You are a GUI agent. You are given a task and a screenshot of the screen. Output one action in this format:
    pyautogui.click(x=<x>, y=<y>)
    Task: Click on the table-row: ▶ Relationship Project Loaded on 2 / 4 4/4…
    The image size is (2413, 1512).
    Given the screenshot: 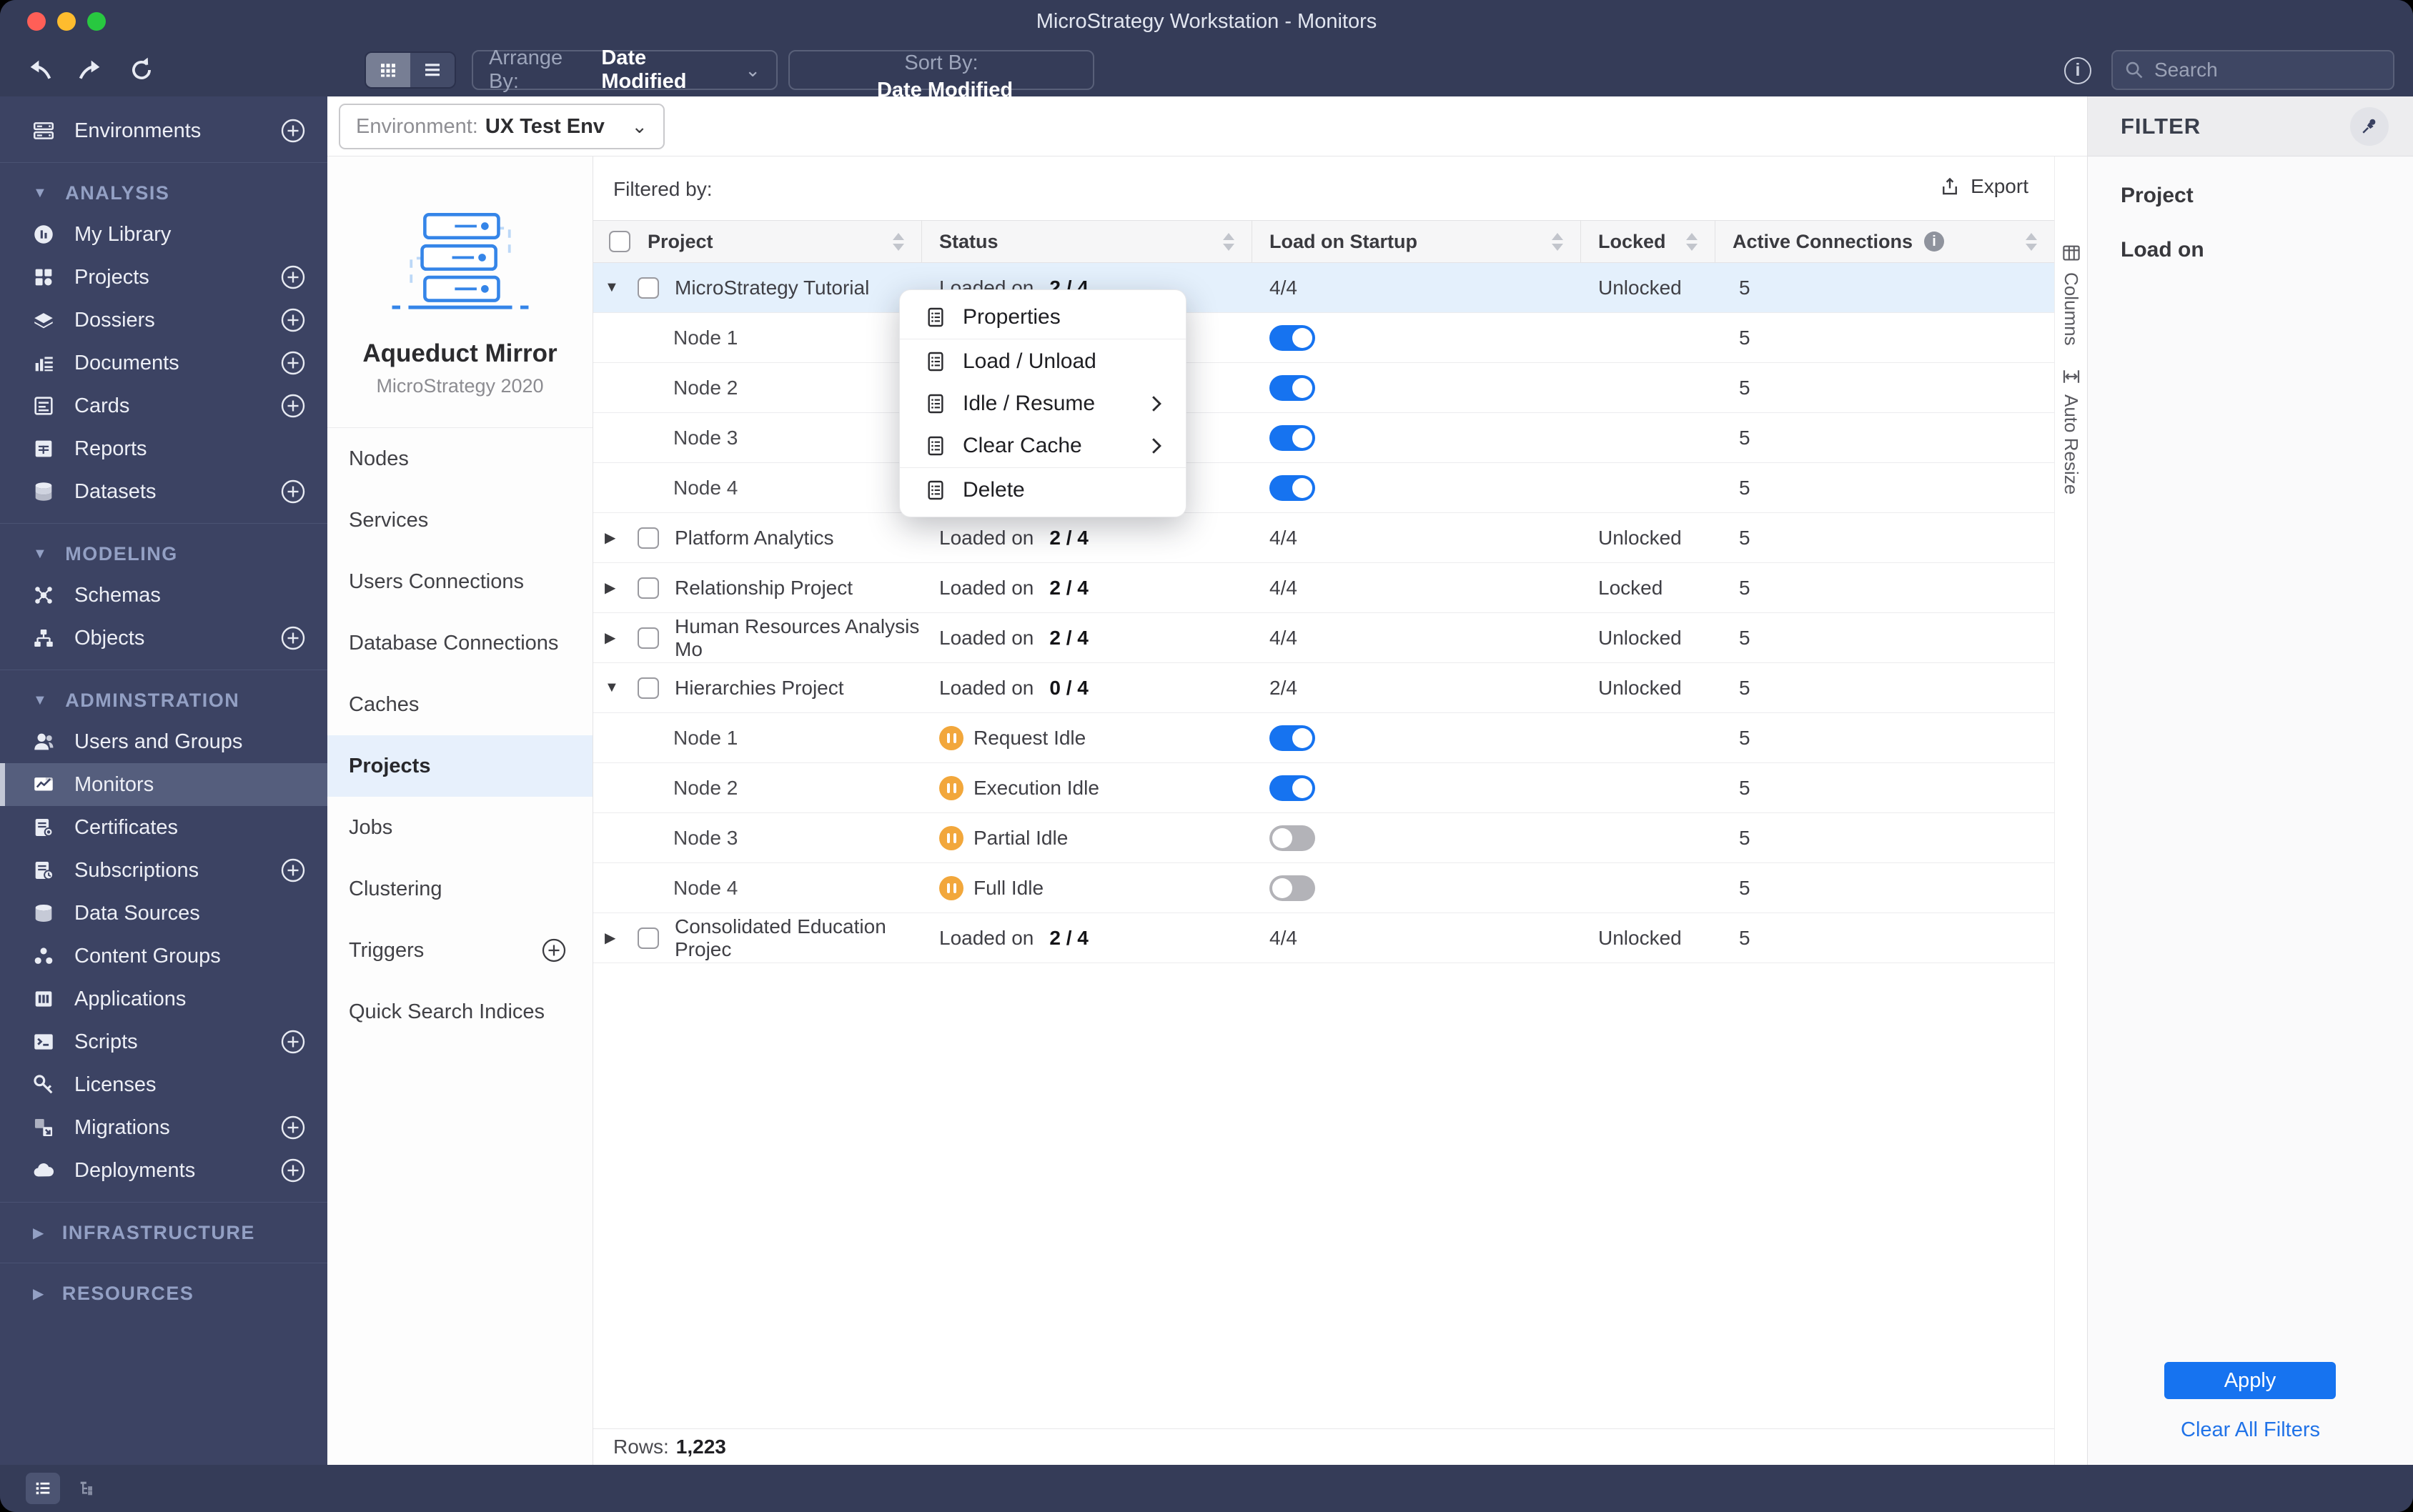 What is the action you would take?
    pyautogui.click(x=1324, y=588)
    